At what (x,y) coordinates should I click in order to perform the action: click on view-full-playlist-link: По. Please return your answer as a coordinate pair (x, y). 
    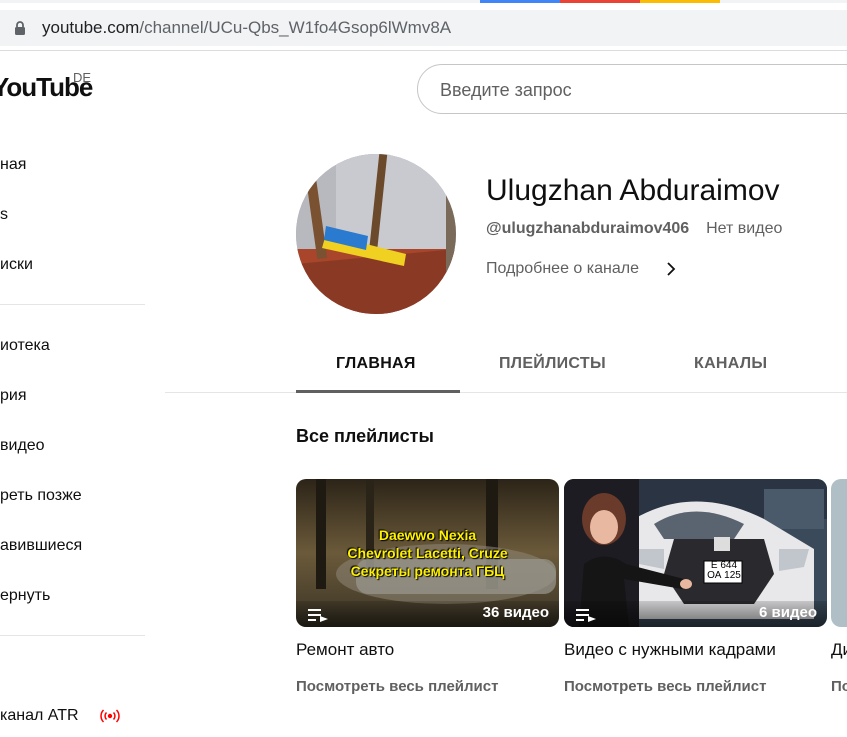
    Looking at the image, I should click on (839, 686).